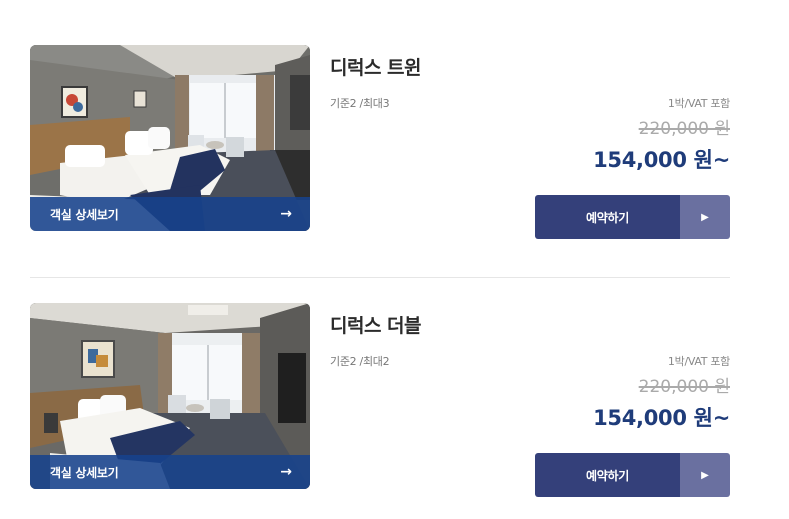 Image resolution: width=789 pixels, height=519 pixels. What do you see at coordinates (360, 361) in the screenshot?
I see `room-capacity: 기준2 /최대2` at bounding box center [360, 361].